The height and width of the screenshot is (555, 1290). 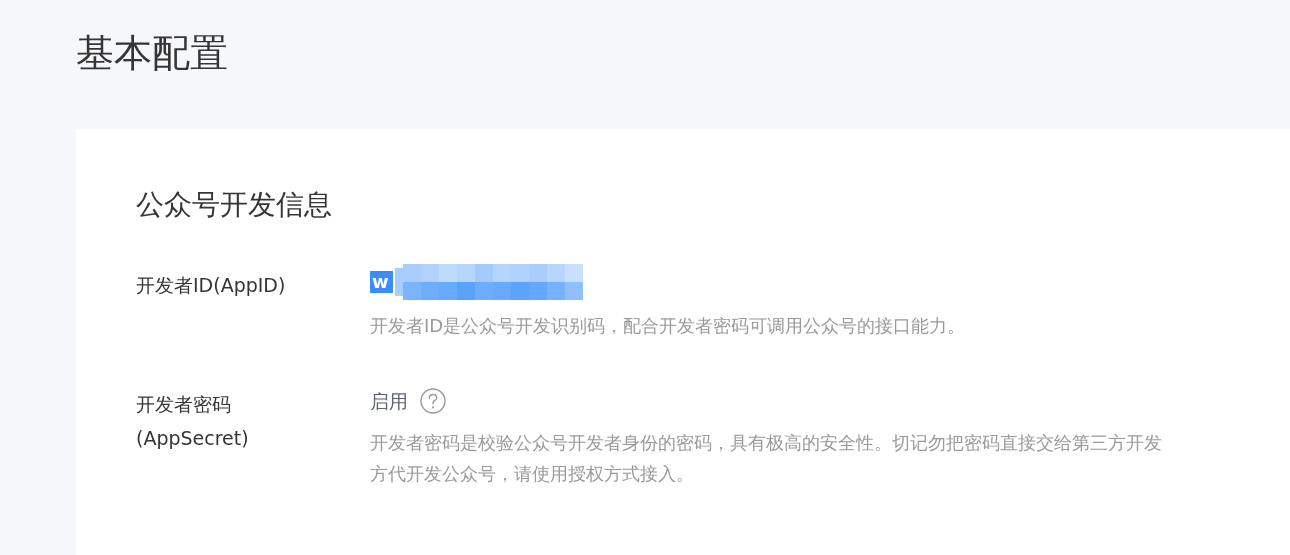 I want to click on field-label: (AppSecret), so click(x=192, y=438).